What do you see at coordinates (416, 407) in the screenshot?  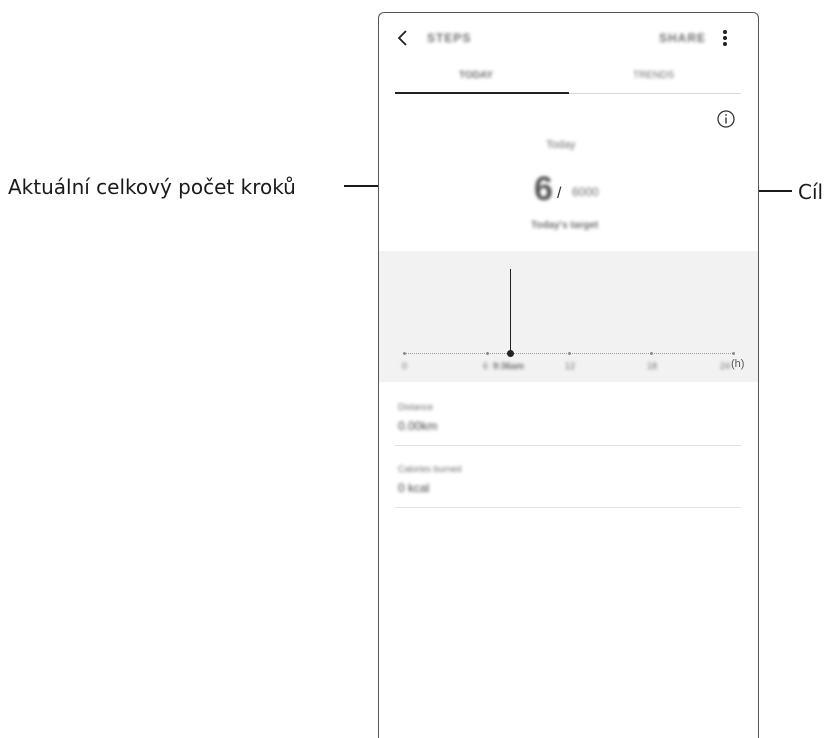 I see `distance-label: Distance` at bounding box center [416, 407].